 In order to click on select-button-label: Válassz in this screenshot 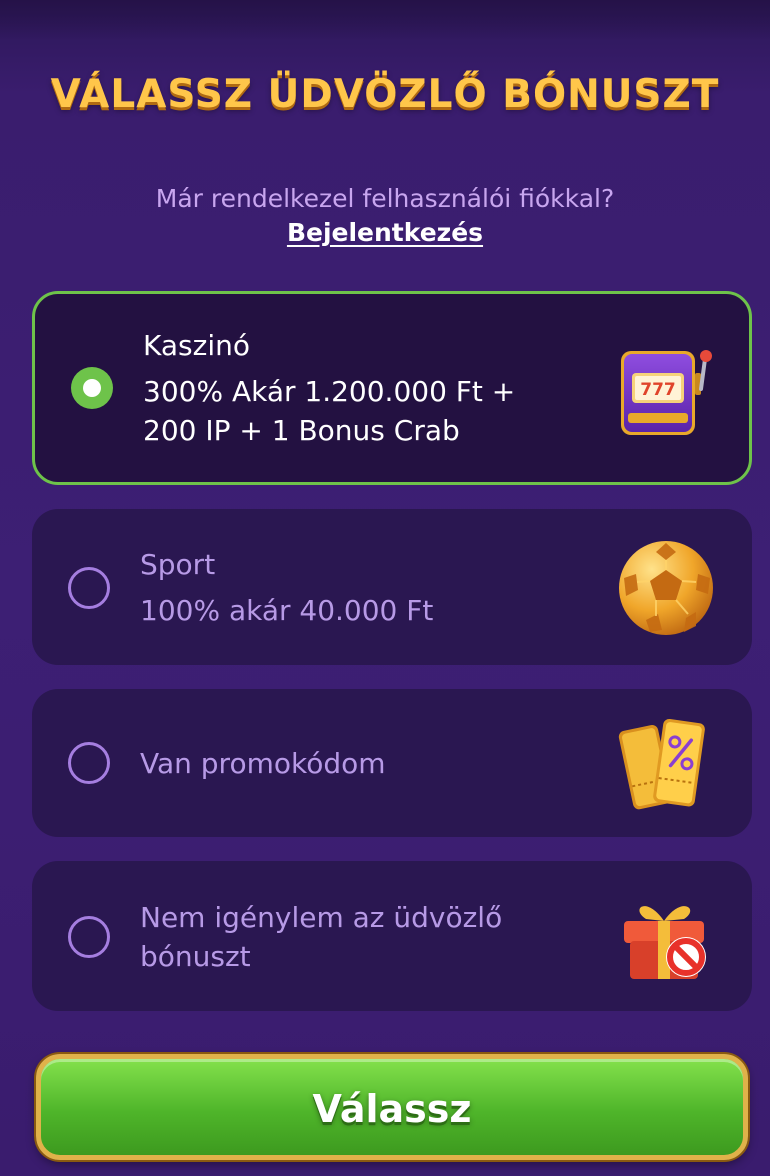, I will do `click(392, 1109)`.